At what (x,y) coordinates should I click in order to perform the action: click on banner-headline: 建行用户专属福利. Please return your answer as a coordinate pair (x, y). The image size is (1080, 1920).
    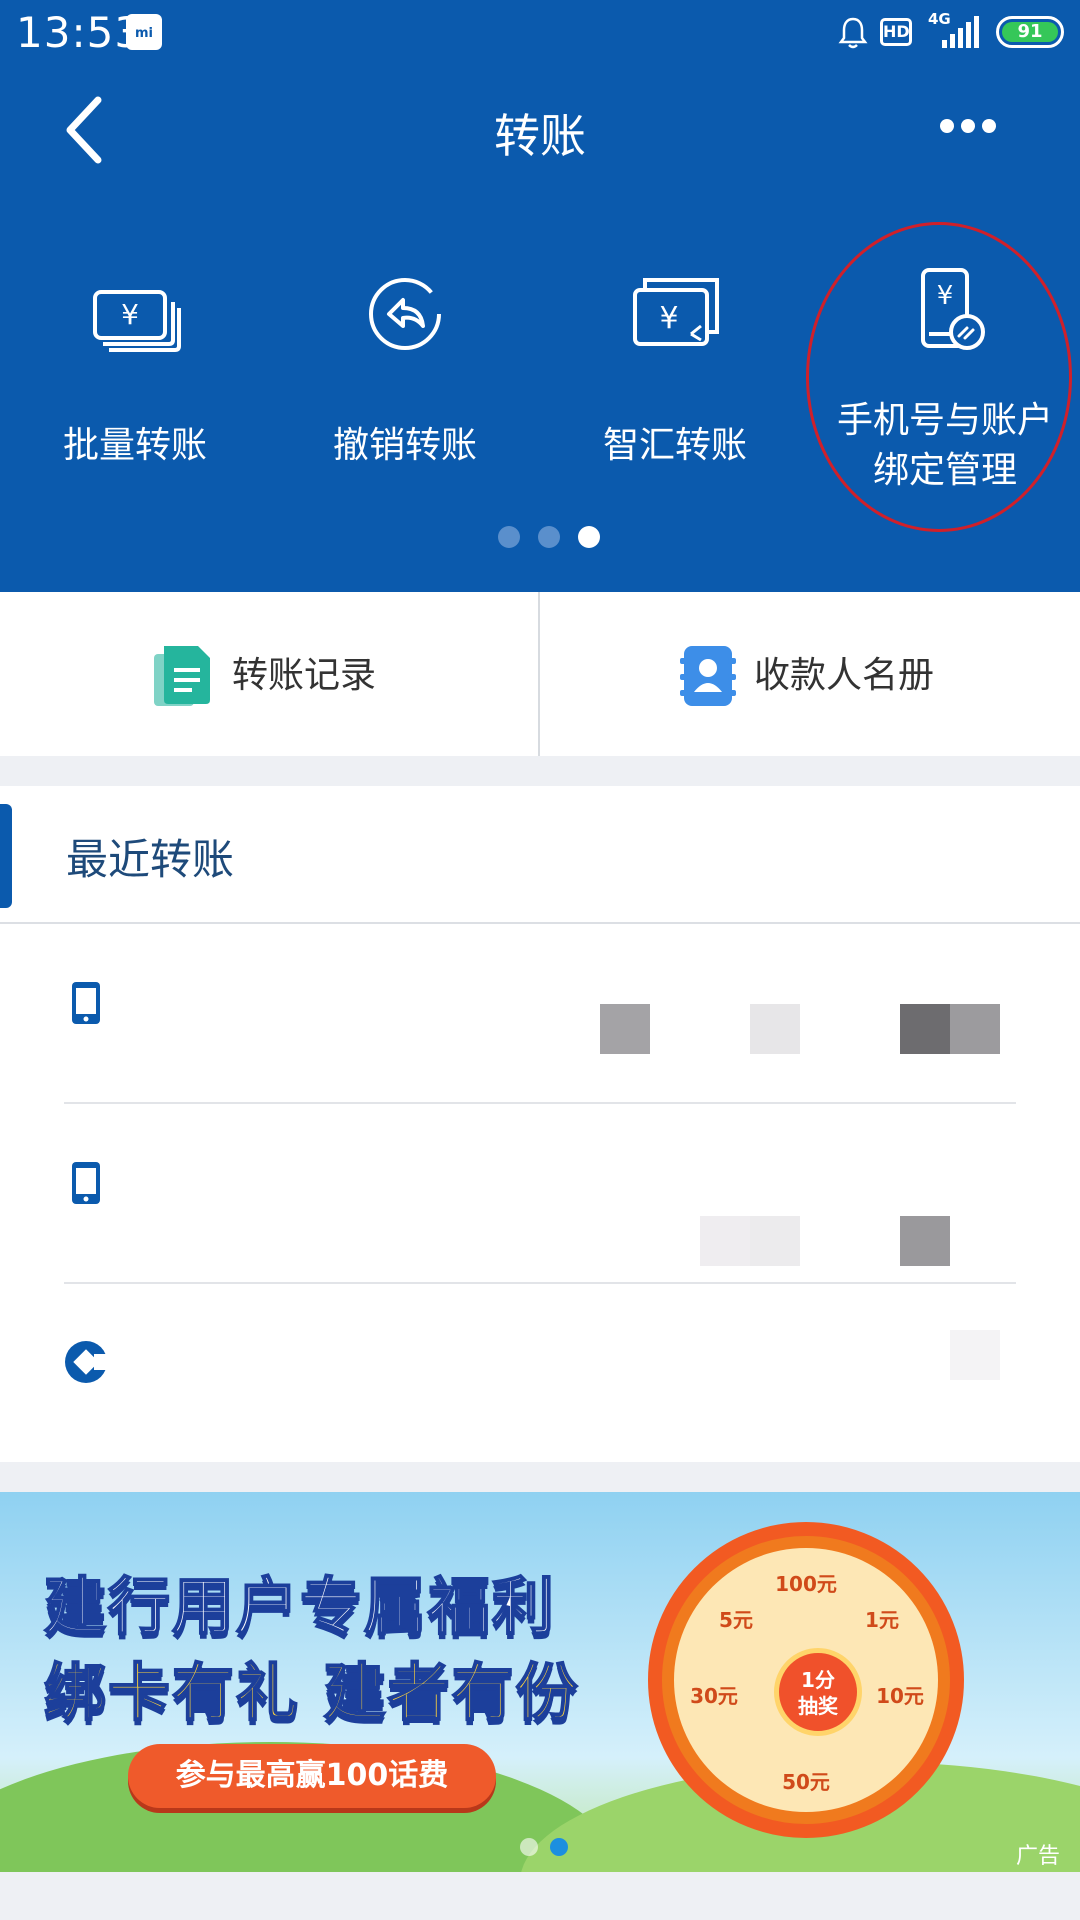
    Looking at the image, I should click on (300, 1606).